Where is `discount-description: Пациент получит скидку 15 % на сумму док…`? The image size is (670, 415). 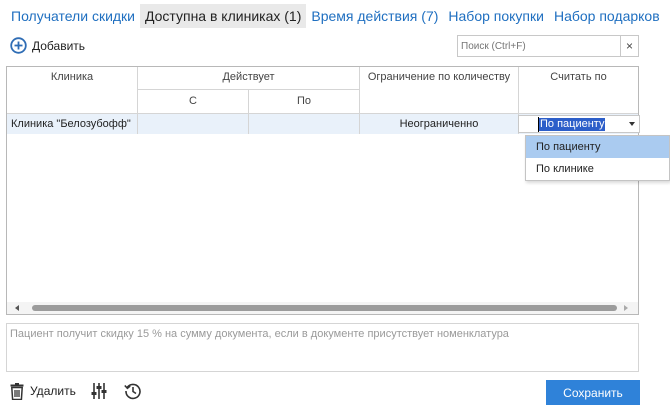
discount-description: Пациент получит скидку 15 % на сумму док… is located at coordinates (322, 347).